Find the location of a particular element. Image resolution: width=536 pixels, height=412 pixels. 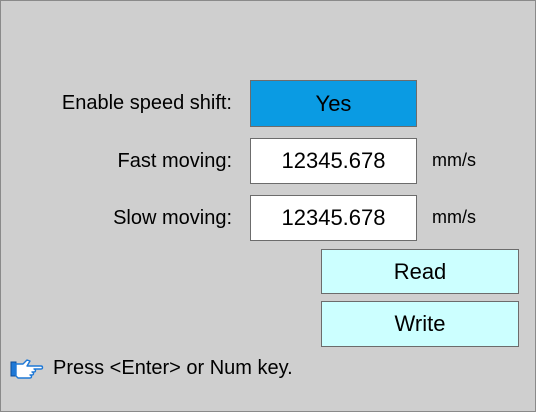

hint-row: Press <Enter> or Num key. is located at coordinates (151, 368).